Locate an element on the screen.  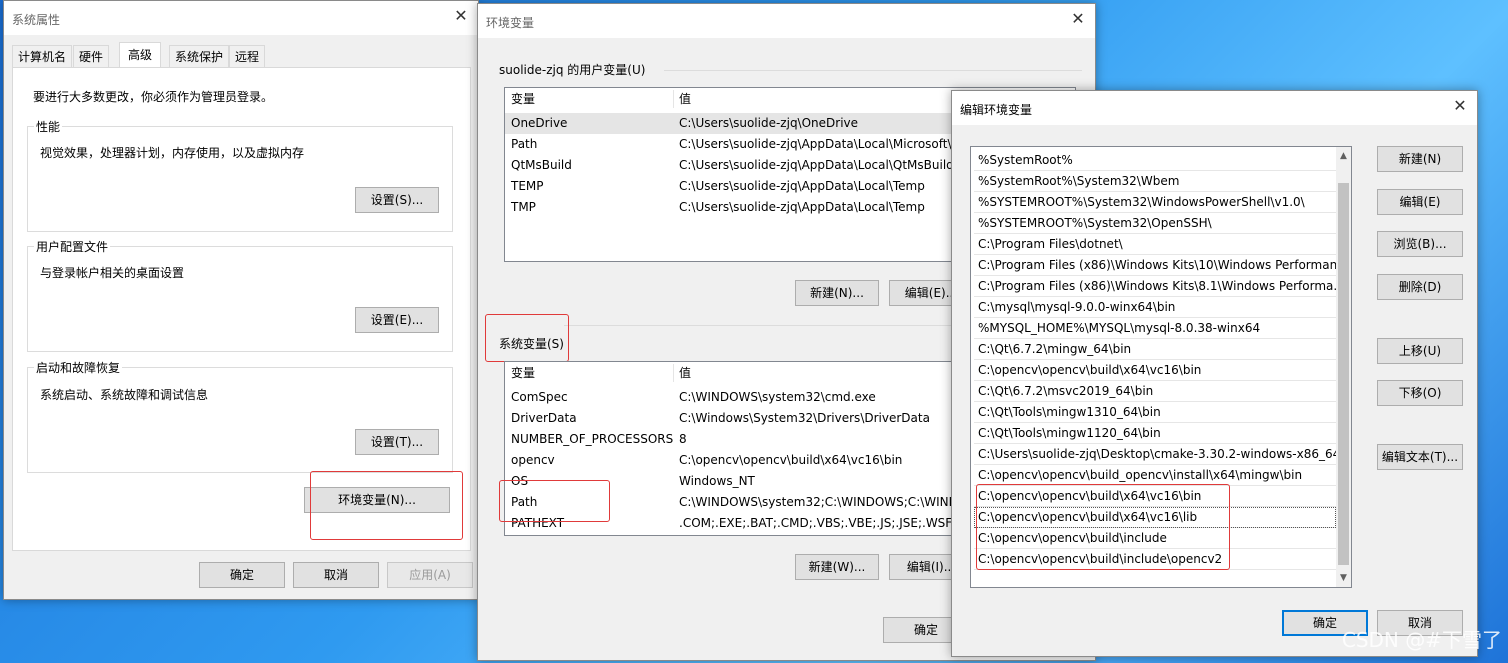
performance-label: 性能 is located at coordinates (48, 126).